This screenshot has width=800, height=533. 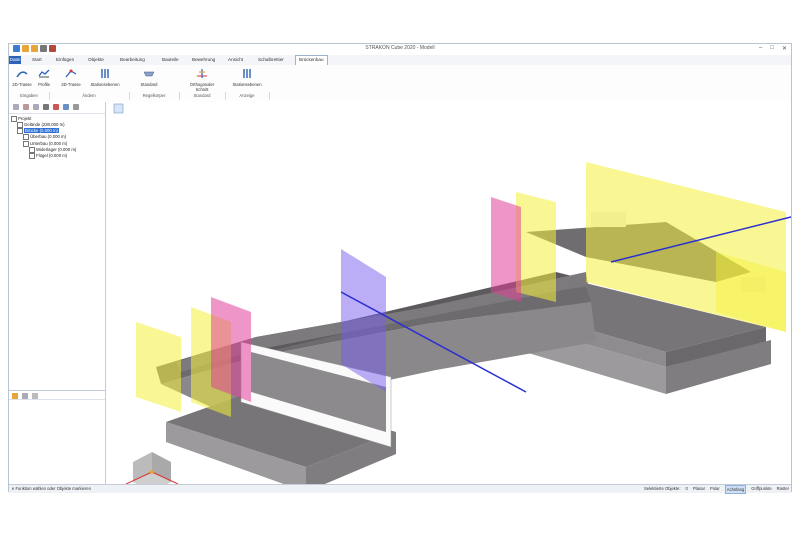 I want to click on stationsebenen-anzeige-label: Stationsebenen, so click(x=247, y=84).